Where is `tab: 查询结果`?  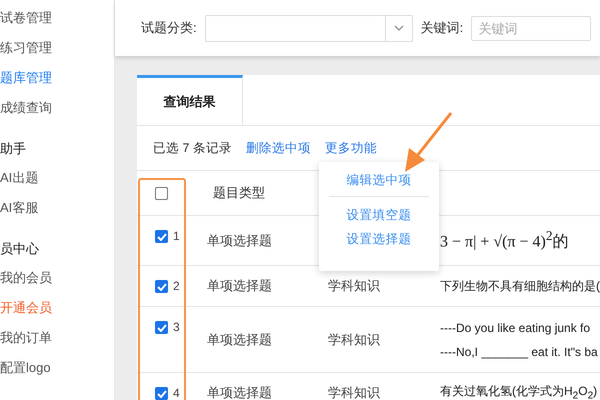 tab: 查询结果 is located at coordinates (190, 100).